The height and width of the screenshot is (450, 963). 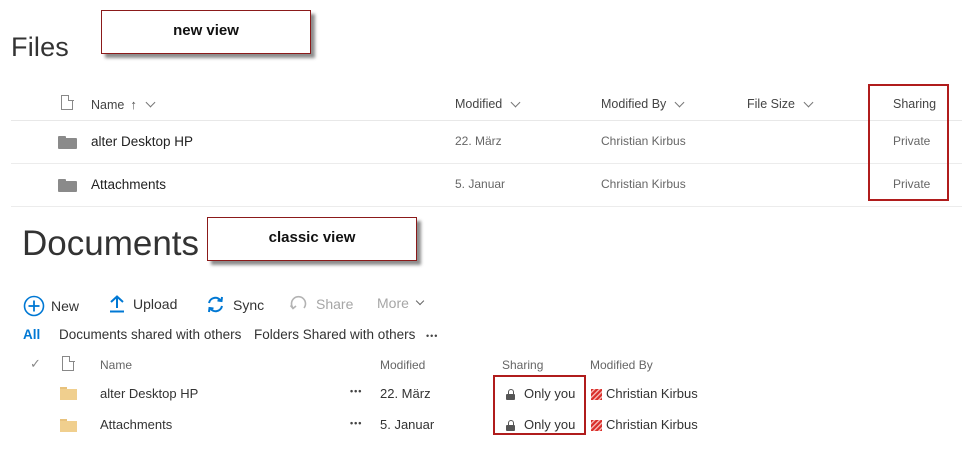 What do you see at coordinates (108, 104) in the screenshot?
I see `column-name-label: Name` at bounding box center [108, 104].